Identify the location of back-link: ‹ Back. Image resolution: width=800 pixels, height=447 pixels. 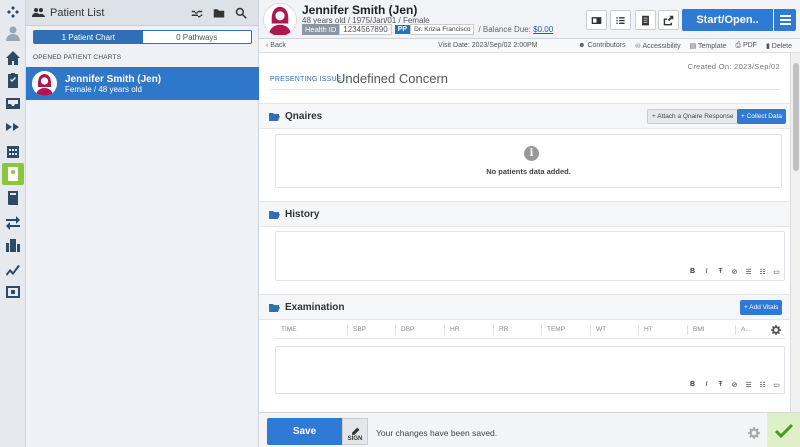
(276, 45).